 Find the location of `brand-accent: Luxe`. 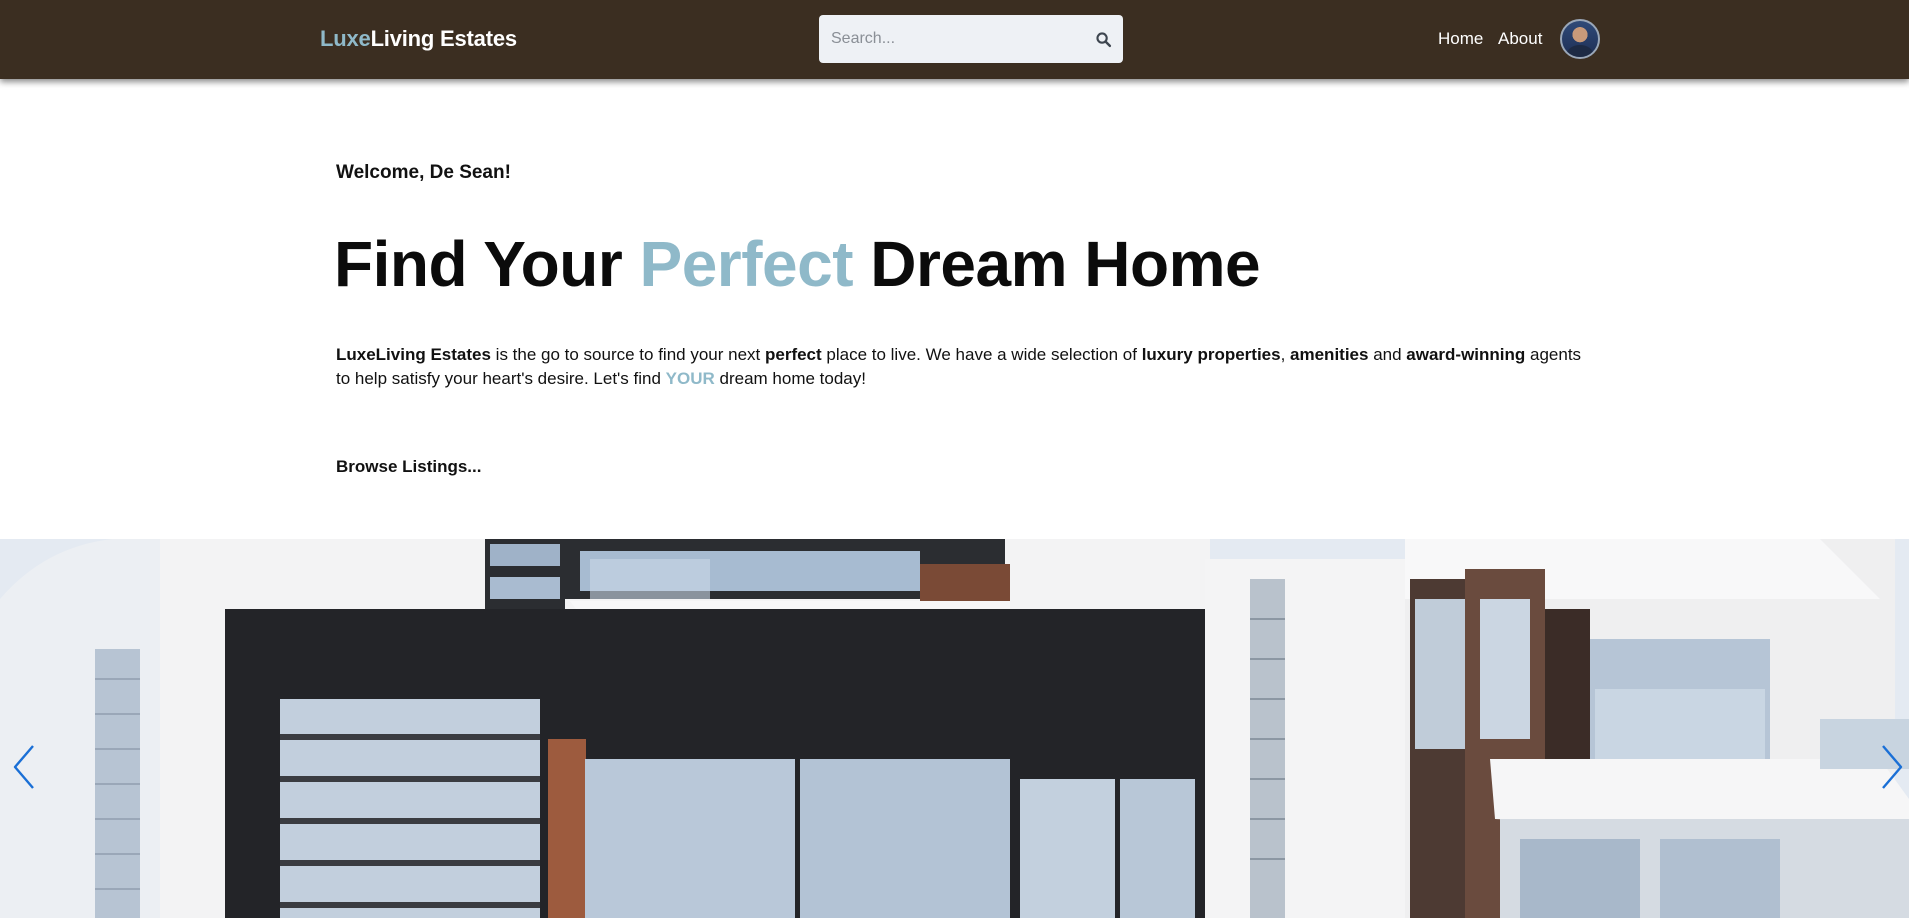

brand-accent: Luxe is located at coordinates (345, 38).